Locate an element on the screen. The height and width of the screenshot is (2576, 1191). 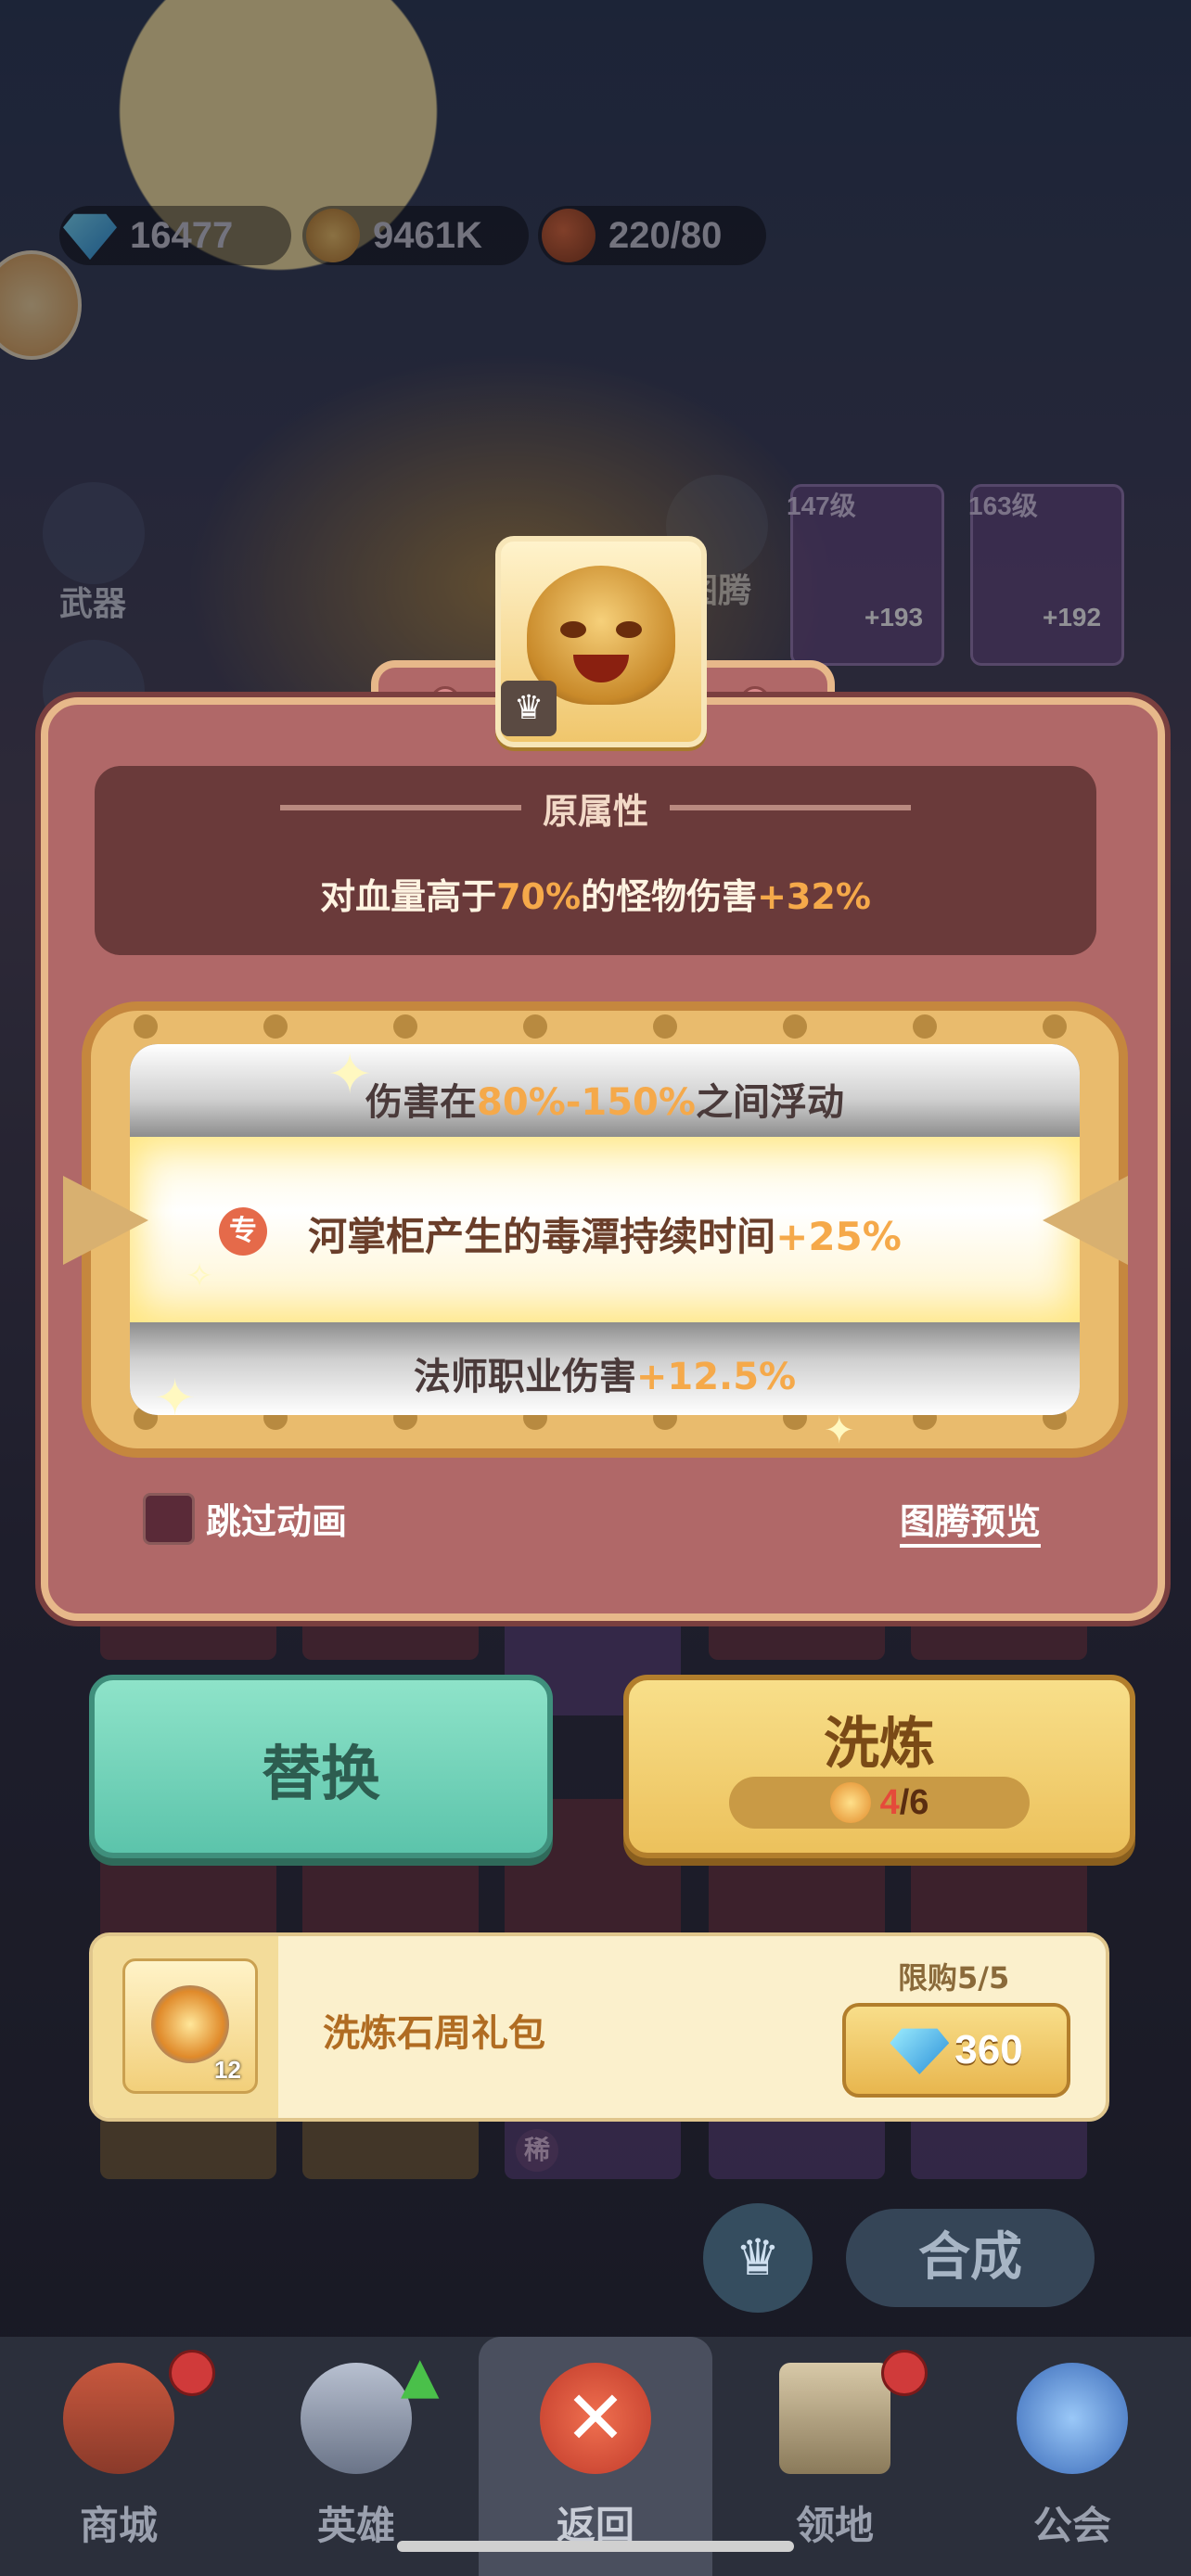
replace-button-label: 替换 is located at coordinates (321, 1775).